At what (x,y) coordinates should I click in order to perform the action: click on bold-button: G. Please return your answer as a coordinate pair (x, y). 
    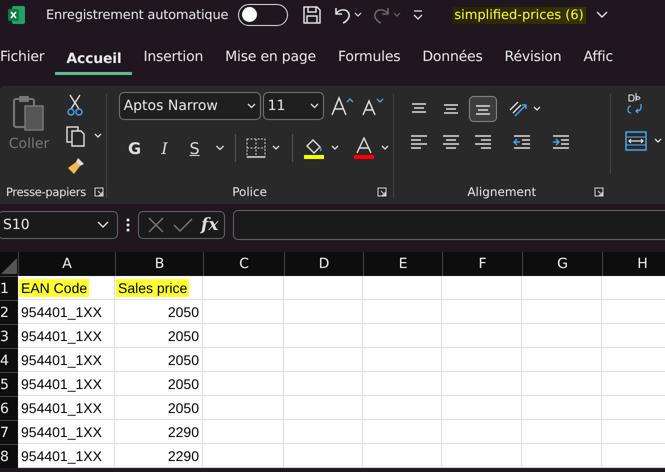
    Looking at the image, I should click on (134, 148).